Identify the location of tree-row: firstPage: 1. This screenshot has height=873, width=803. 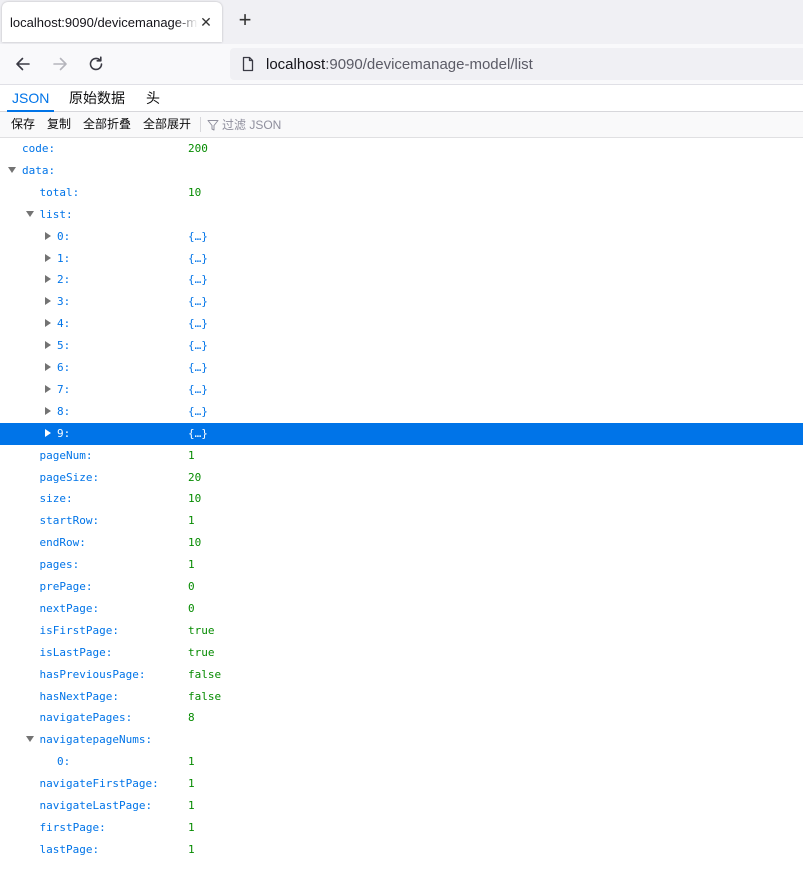
(401, 828).